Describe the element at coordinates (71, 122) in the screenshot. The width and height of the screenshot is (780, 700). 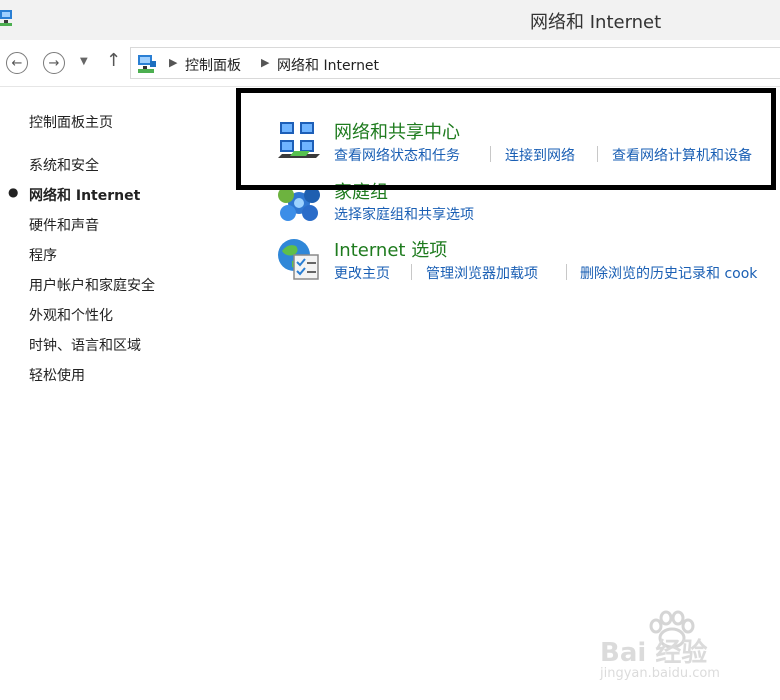
I see `sidebar-home-link: 控制面板主页` at that location.